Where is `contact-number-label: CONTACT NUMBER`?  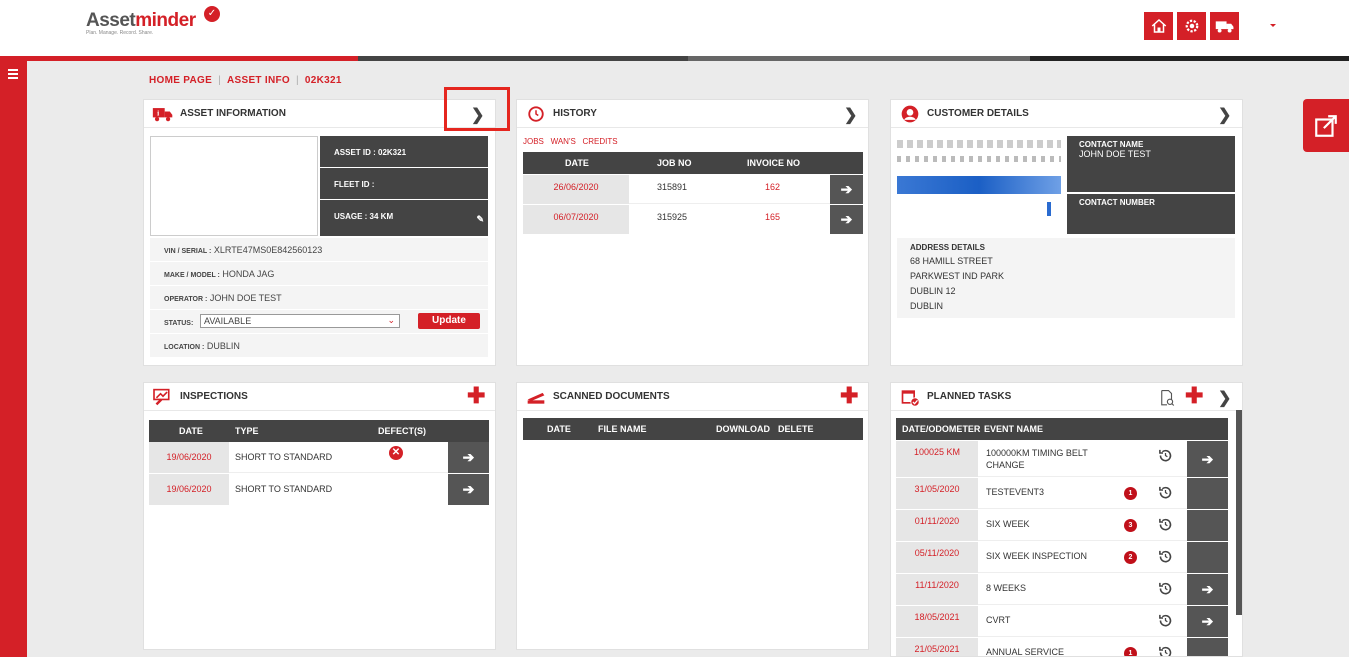
contact-number-label: CONTACT NUMBER is located at coordinates (1117, 202).